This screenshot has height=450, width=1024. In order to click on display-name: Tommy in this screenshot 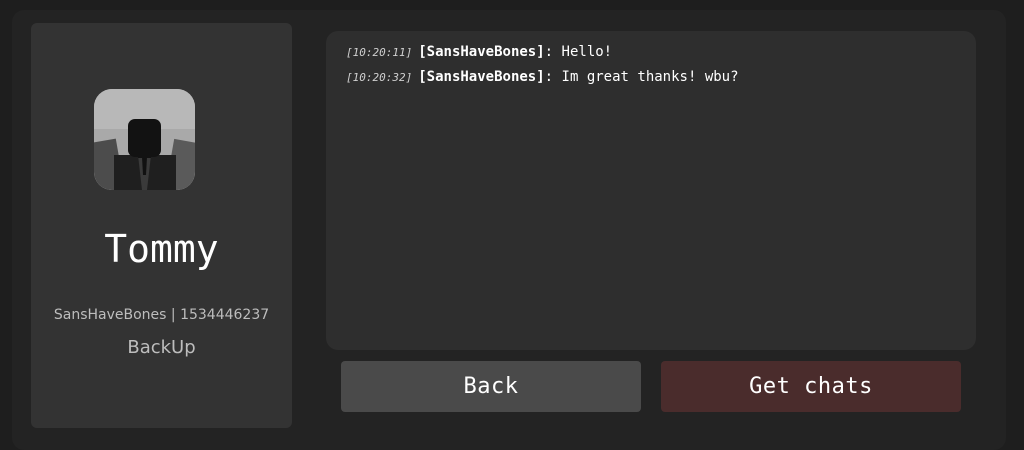, I will do `click(161, 249)`.